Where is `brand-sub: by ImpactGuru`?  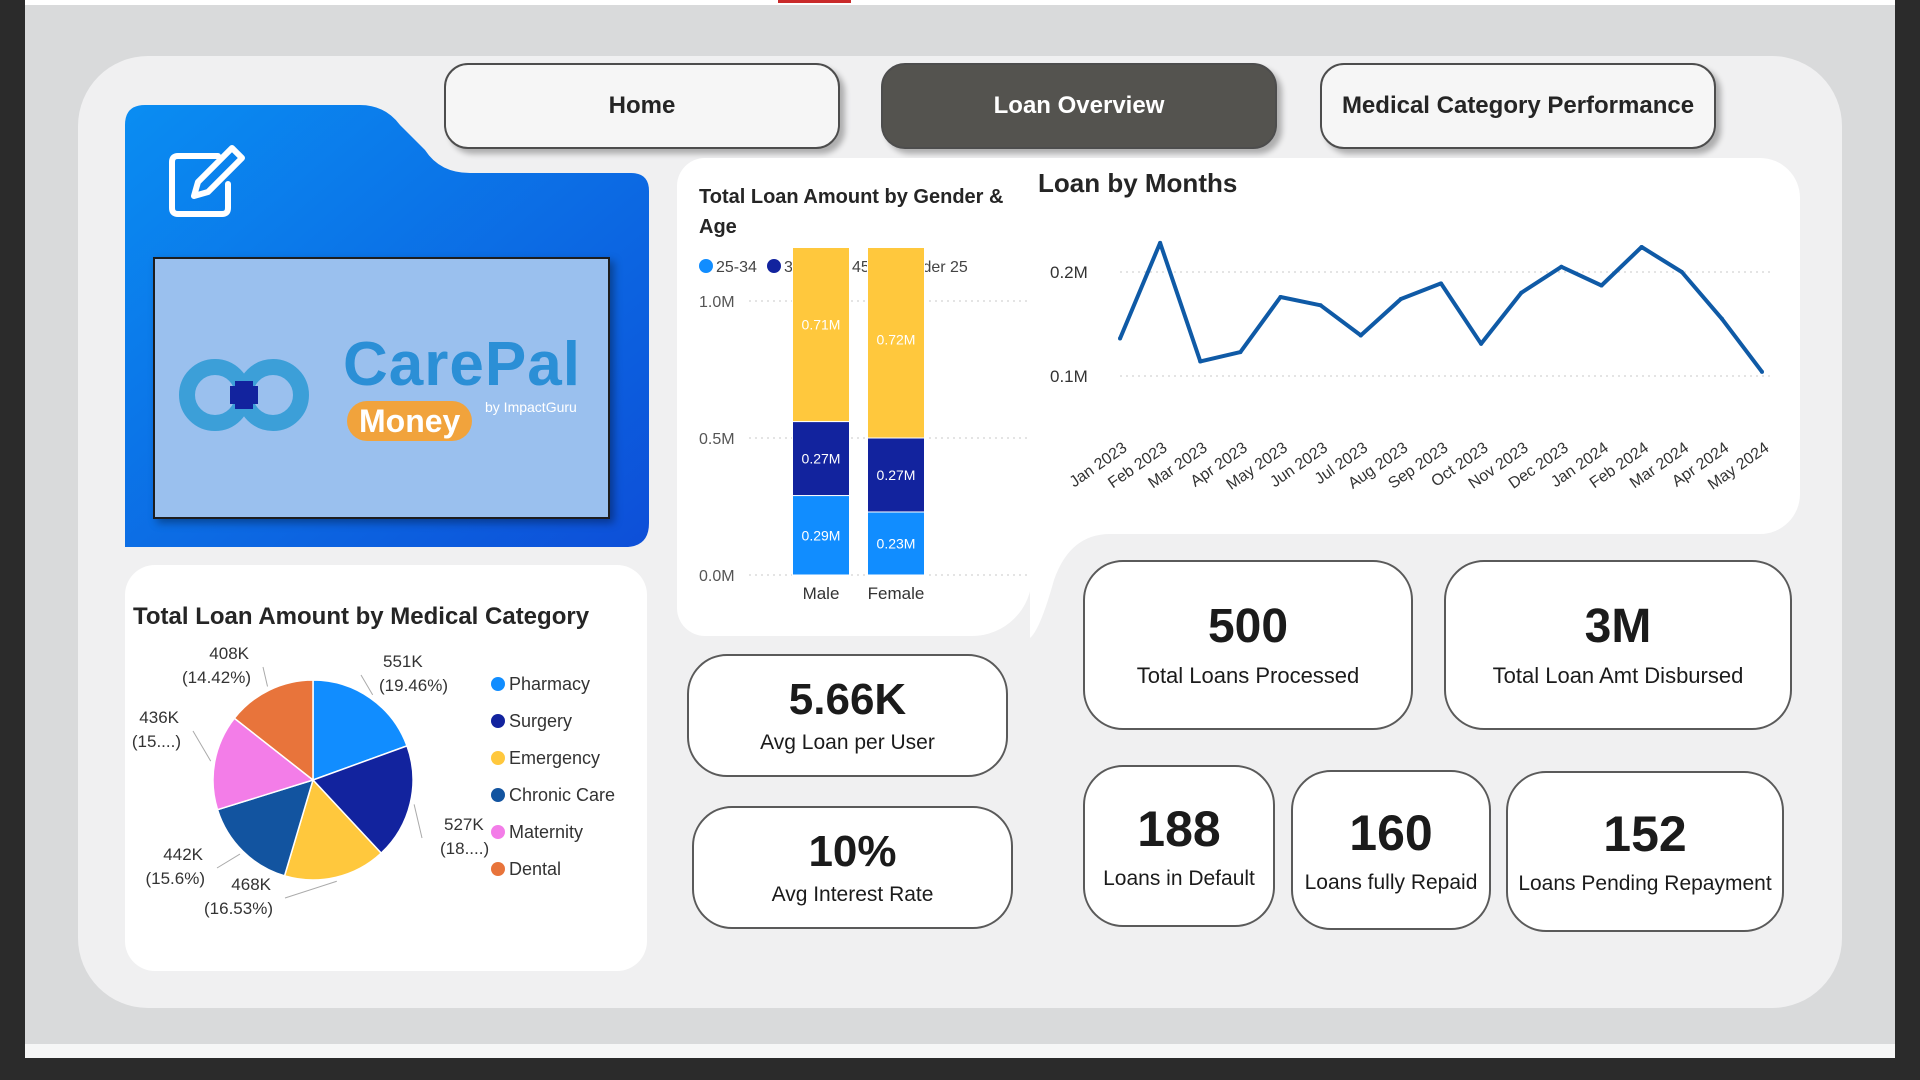 brand-sub: by ImpactGuru is located at coordinates (531, 407).